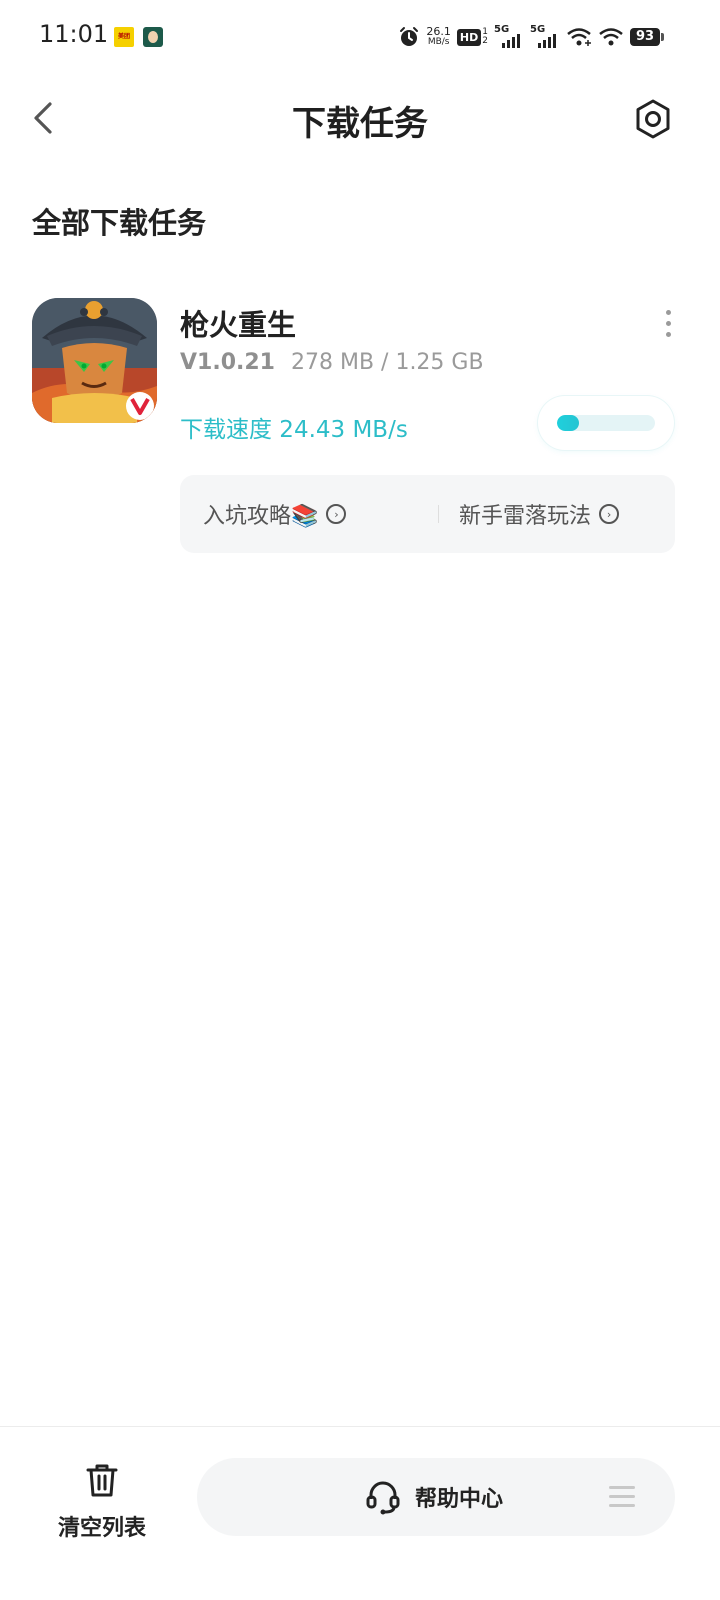  Describe the element at coordinates (579, 37) in the screenshot. I see `wifi-calling-icon` at that location.